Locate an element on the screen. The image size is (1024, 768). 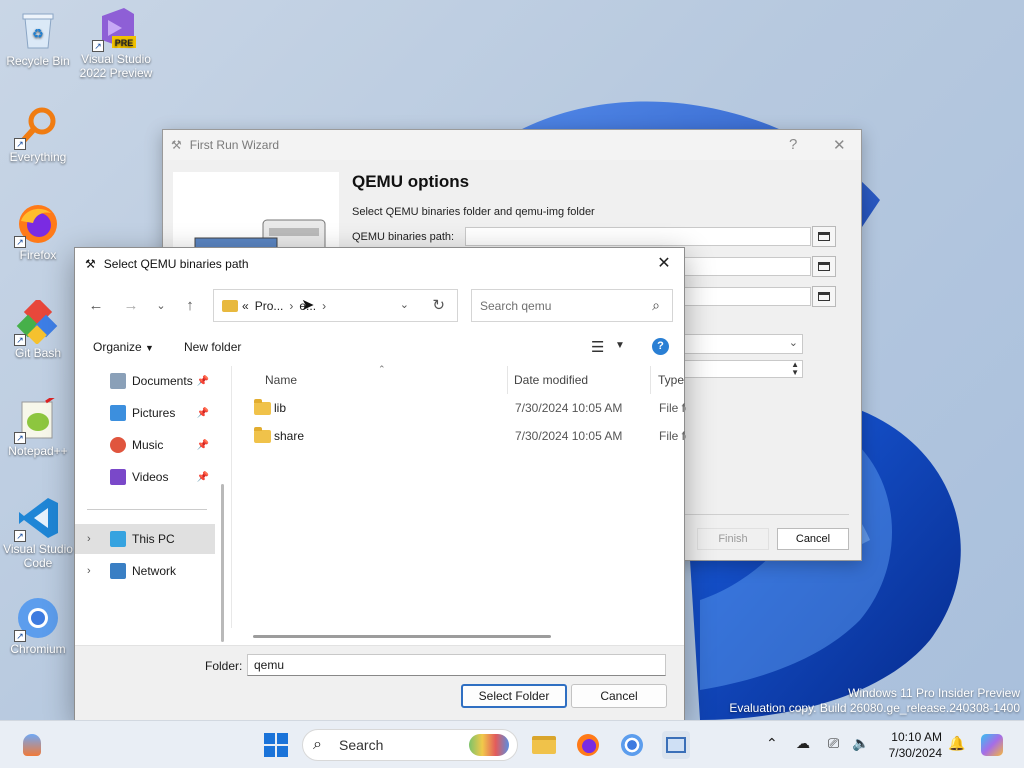
address-bar: « Pro... › e... › ⌄ ↻ is located at coordinates (335, 305).